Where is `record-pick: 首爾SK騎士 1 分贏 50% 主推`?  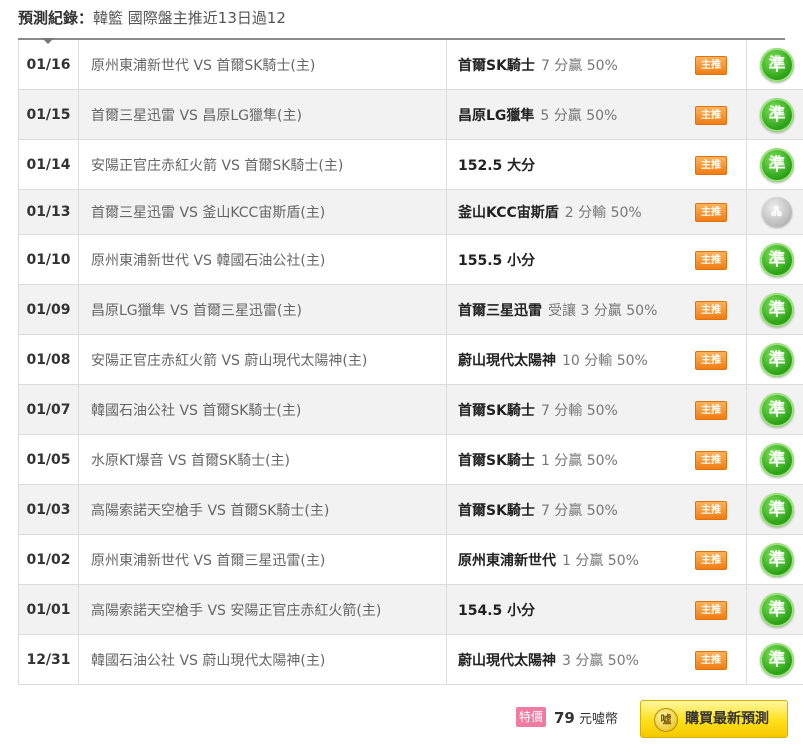 record-pick: 首爾SK騎士 1 分贏 50% 主推 is located at coordinates (596, 459).